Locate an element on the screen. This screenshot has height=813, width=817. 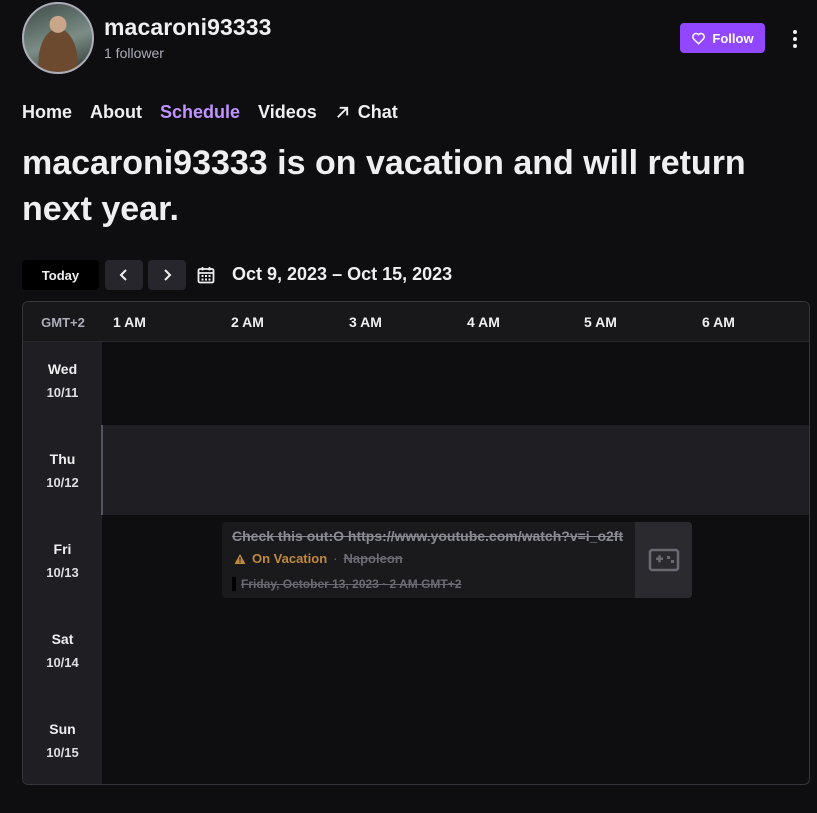
calendar-icon is located at coordinates (206, 275).